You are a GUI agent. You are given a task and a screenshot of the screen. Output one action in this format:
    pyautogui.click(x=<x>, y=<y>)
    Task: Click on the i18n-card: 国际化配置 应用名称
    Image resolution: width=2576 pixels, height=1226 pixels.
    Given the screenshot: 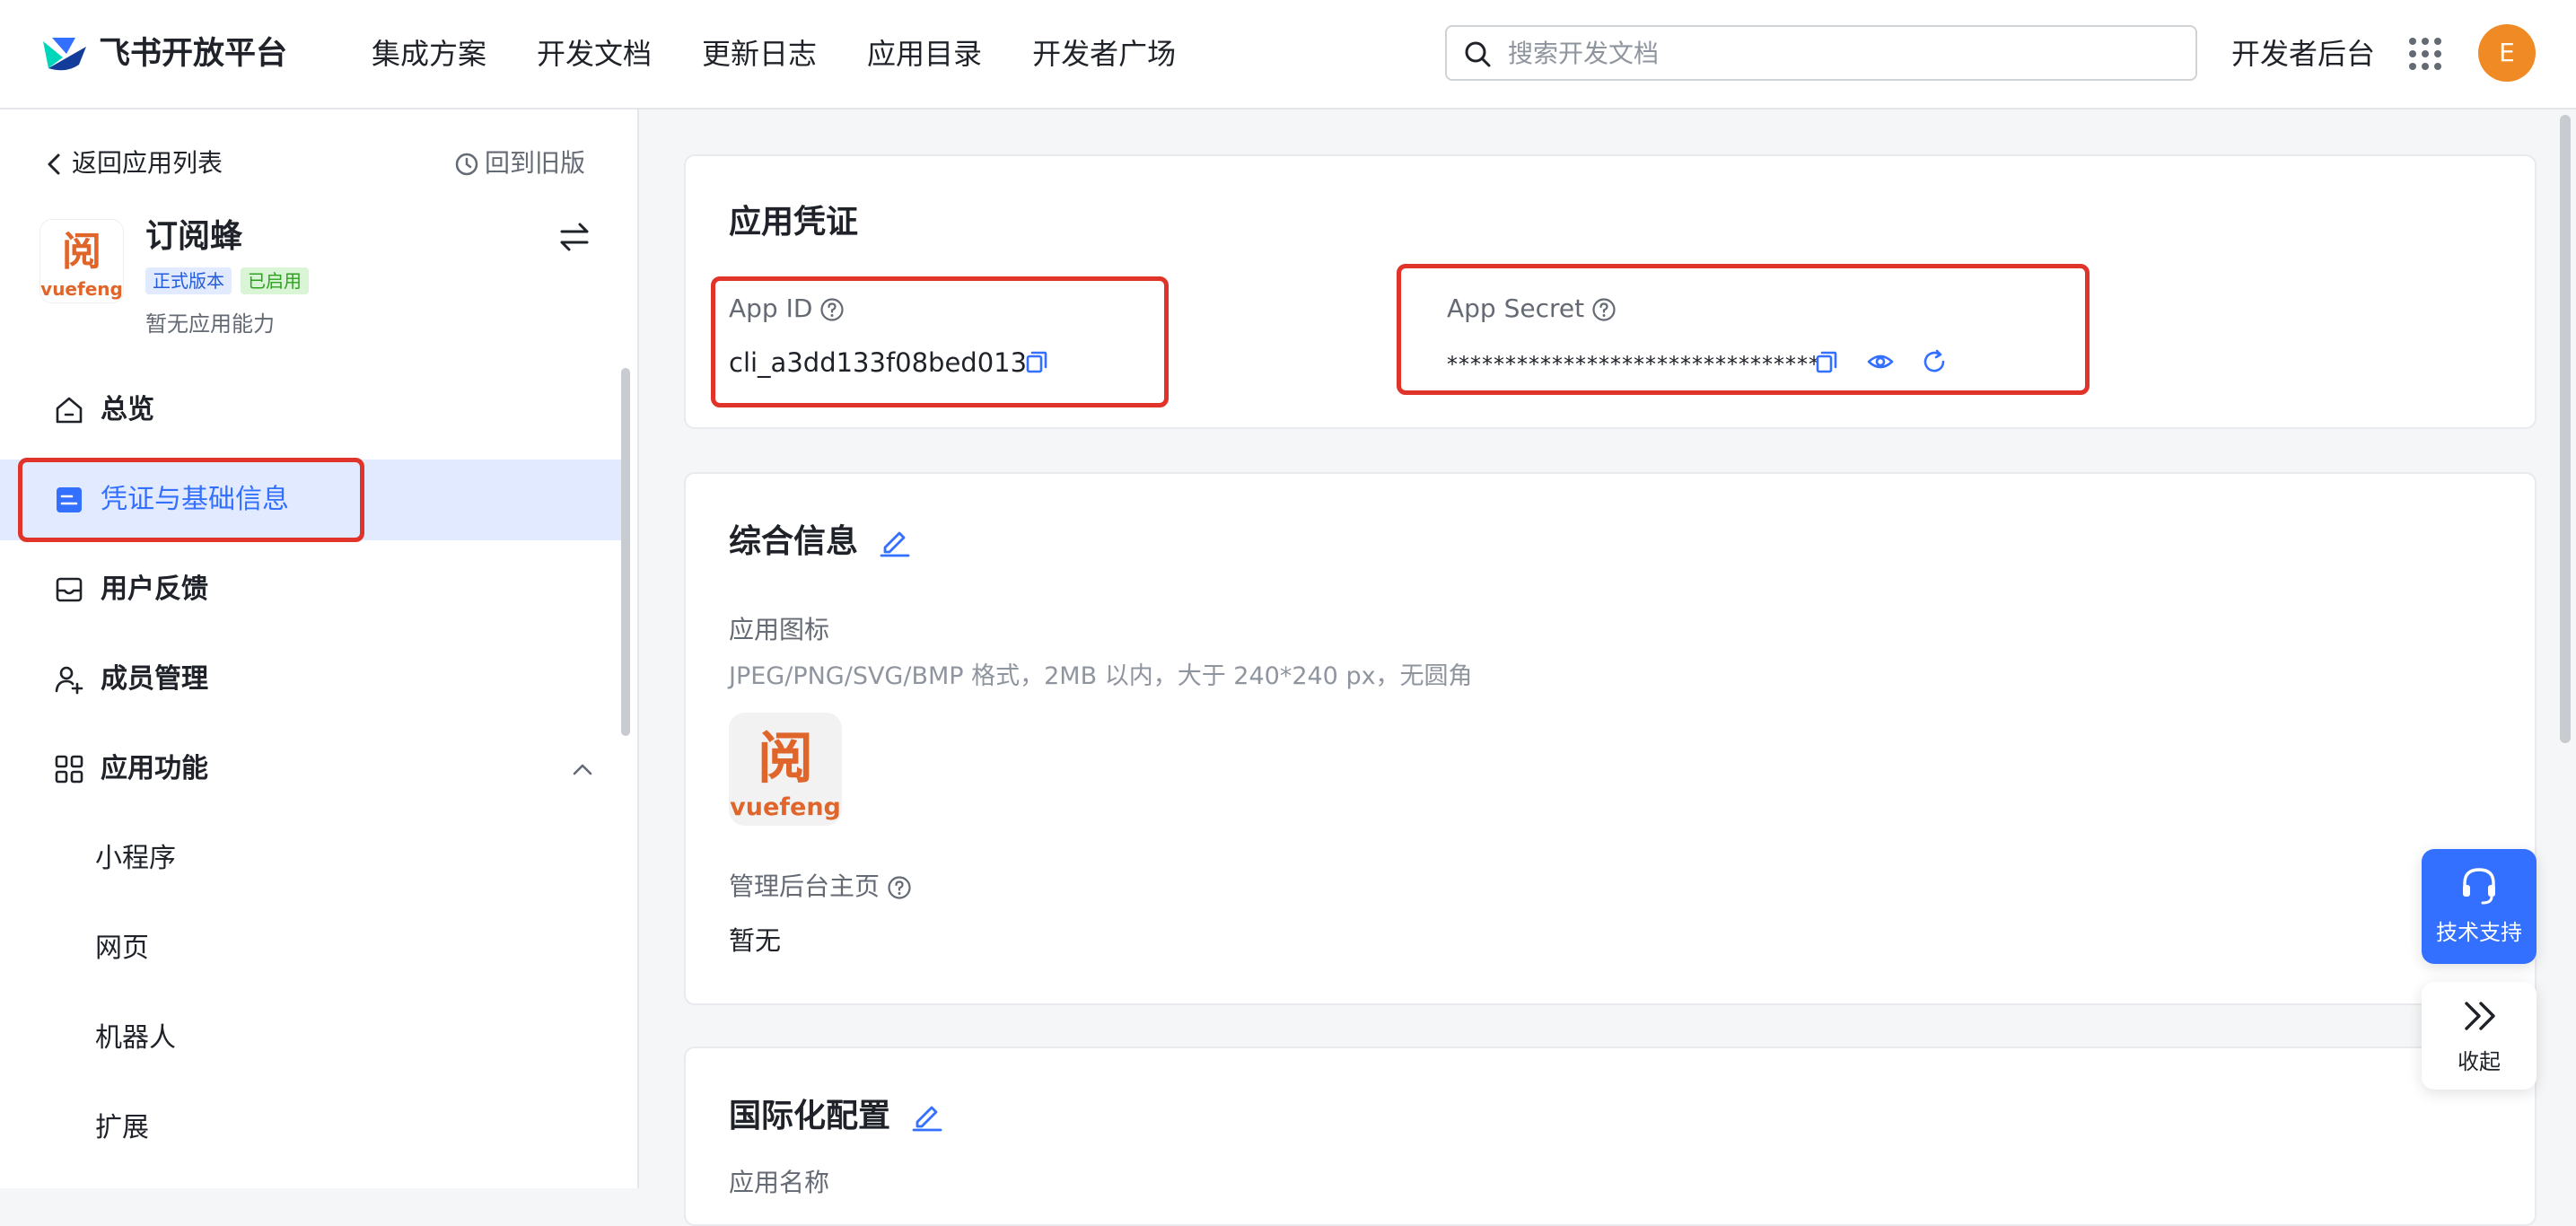 What is the action you would take?
    pyautogui.click(x=1610, y=1136)
    